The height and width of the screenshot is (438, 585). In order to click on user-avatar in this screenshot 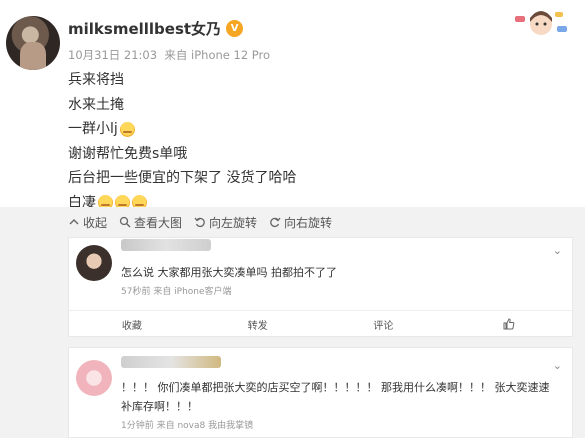, I will do `click(33, 43)`.